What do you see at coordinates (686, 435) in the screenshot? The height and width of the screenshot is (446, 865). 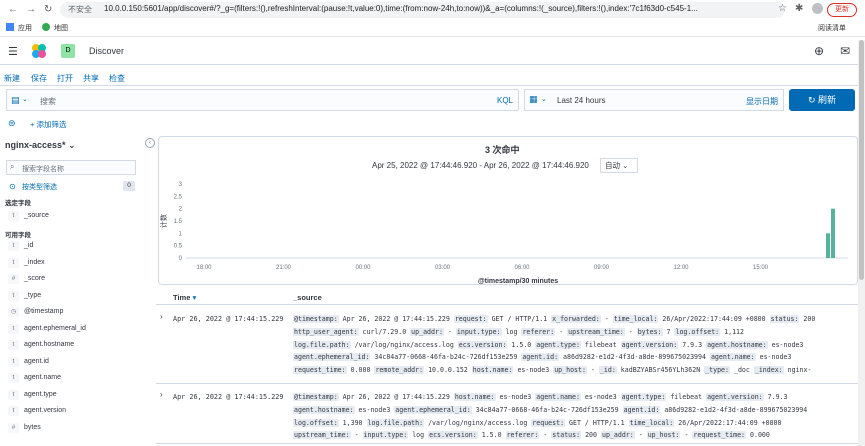 I see `source-value: -` at bounding box center [686, 435].